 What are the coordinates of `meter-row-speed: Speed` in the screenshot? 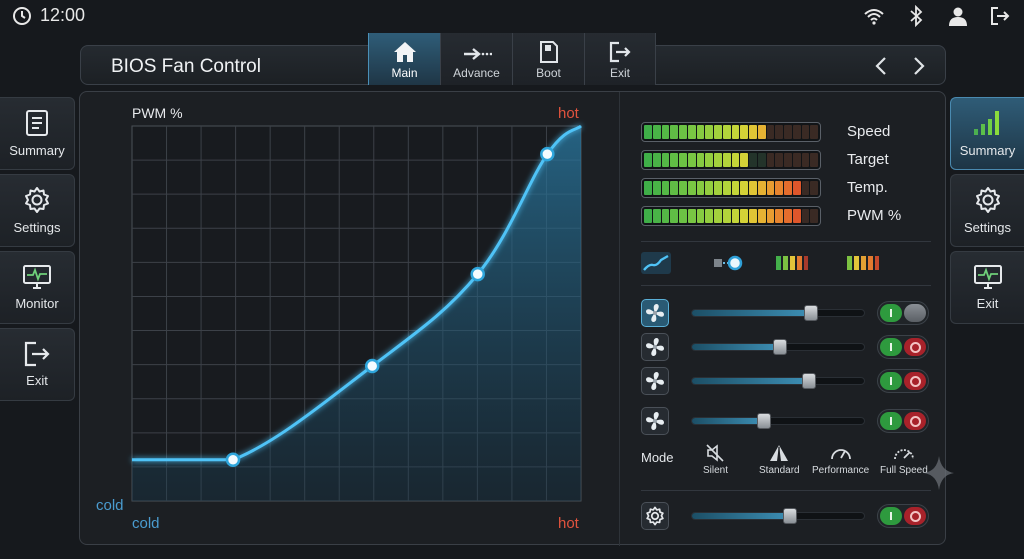 It's located at (765, 132).